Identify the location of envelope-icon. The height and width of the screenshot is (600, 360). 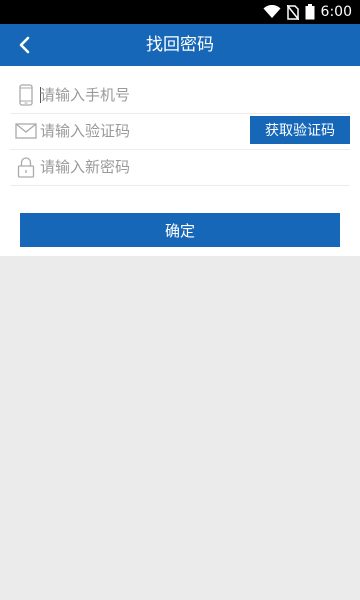
(26, 131).